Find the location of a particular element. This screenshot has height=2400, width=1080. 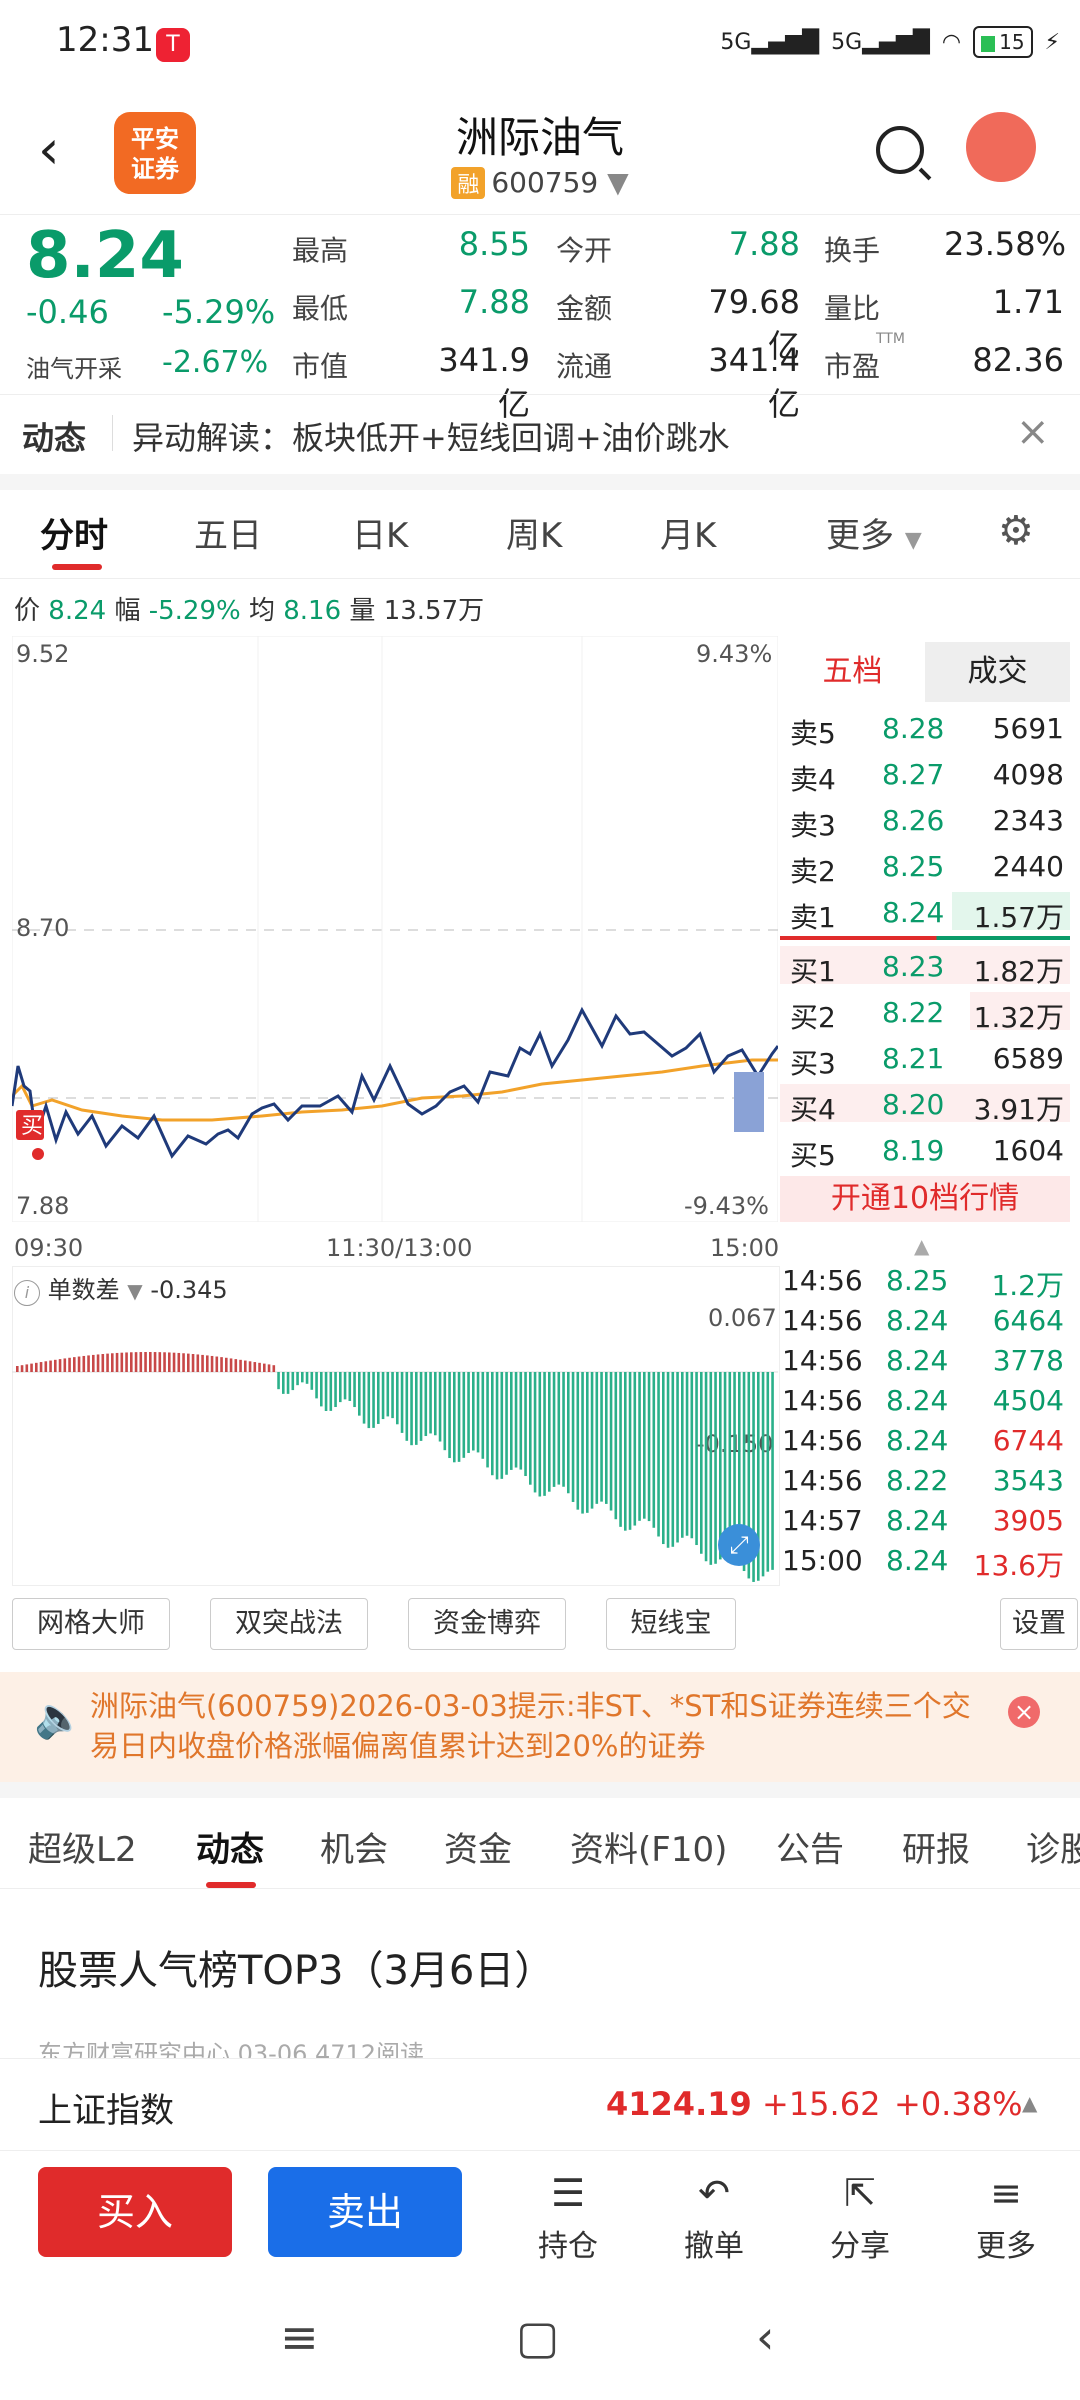

settings-button: 设置 is located at coordinates (1039, 1624).